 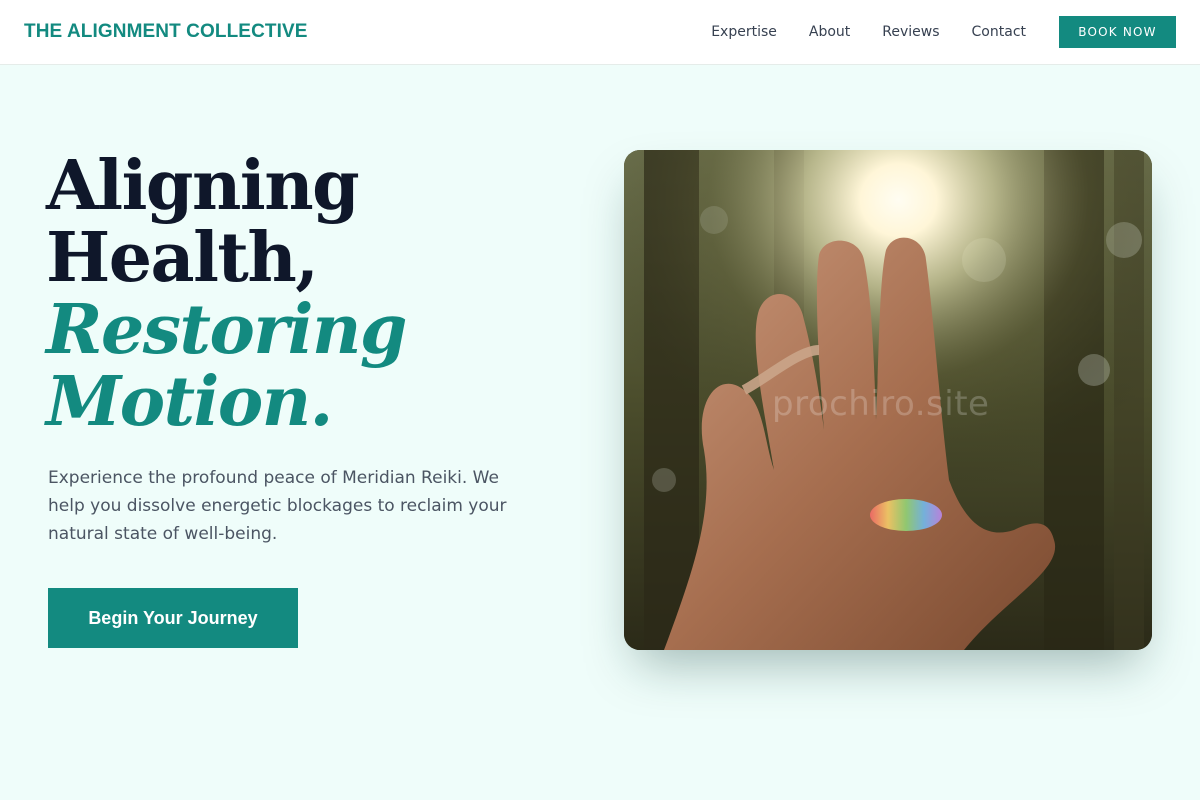 I want to click on hero-accent-line-2: Motion., so click(x=189, y=402).